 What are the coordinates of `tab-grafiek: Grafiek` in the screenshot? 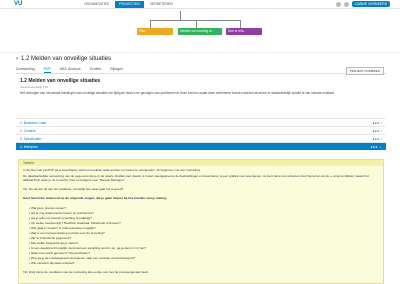 It's located at (96, 69).